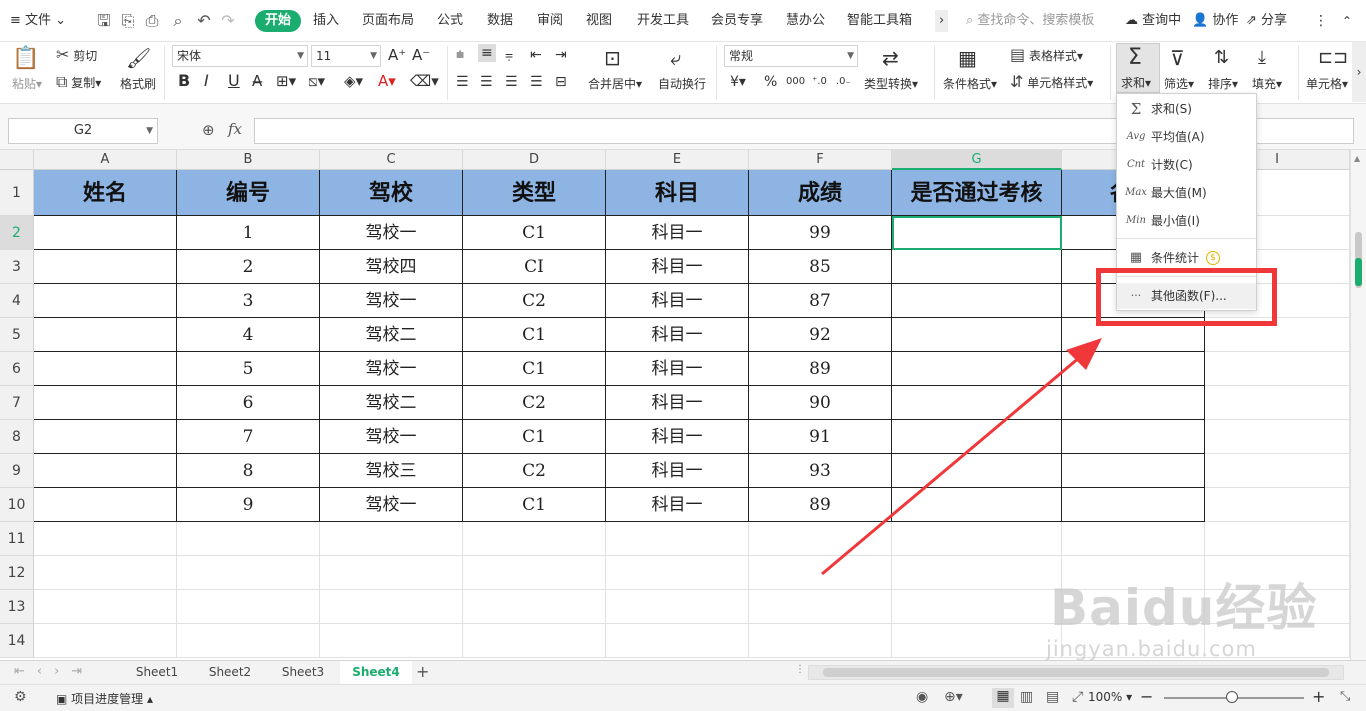  What do you see at coordinates (424, 81) in the screenshot?
I see `clear-format-icon: ⌫▾` at bounding box center [424, 81].